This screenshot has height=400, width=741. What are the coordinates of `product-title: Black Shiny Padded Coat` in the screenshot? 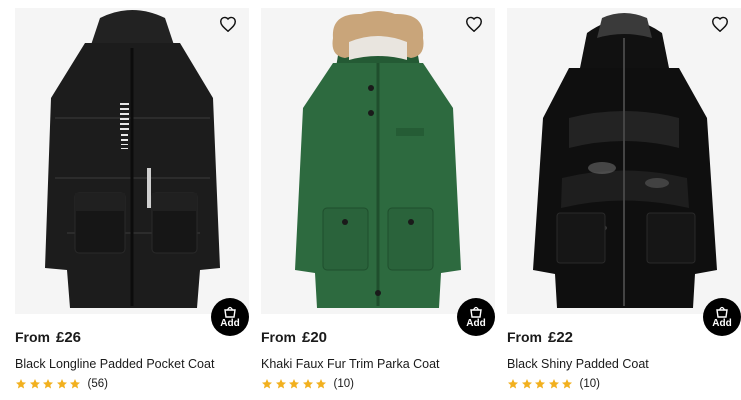 It's located at (578, 364).